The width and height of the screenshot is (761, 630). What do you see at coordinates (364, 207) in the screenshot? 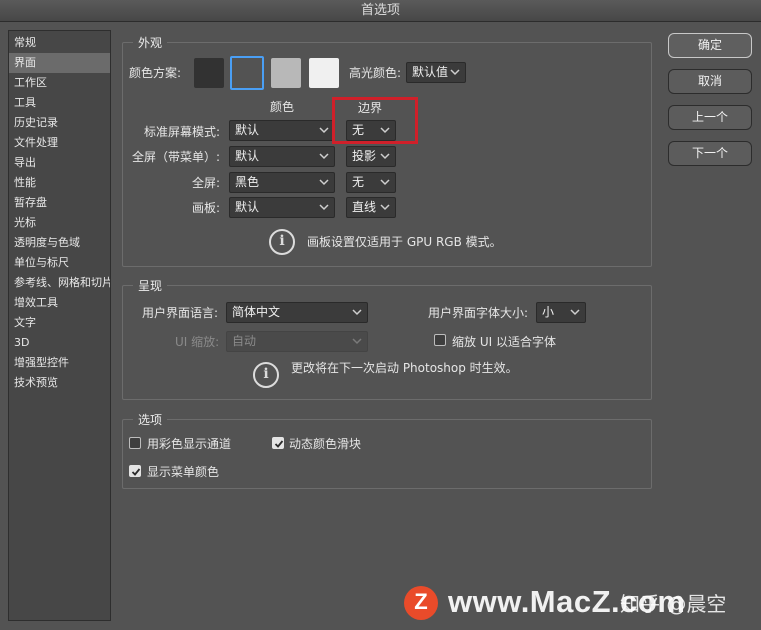
I see `artboard-border-value: 直线` at bounding box center [364, 207].